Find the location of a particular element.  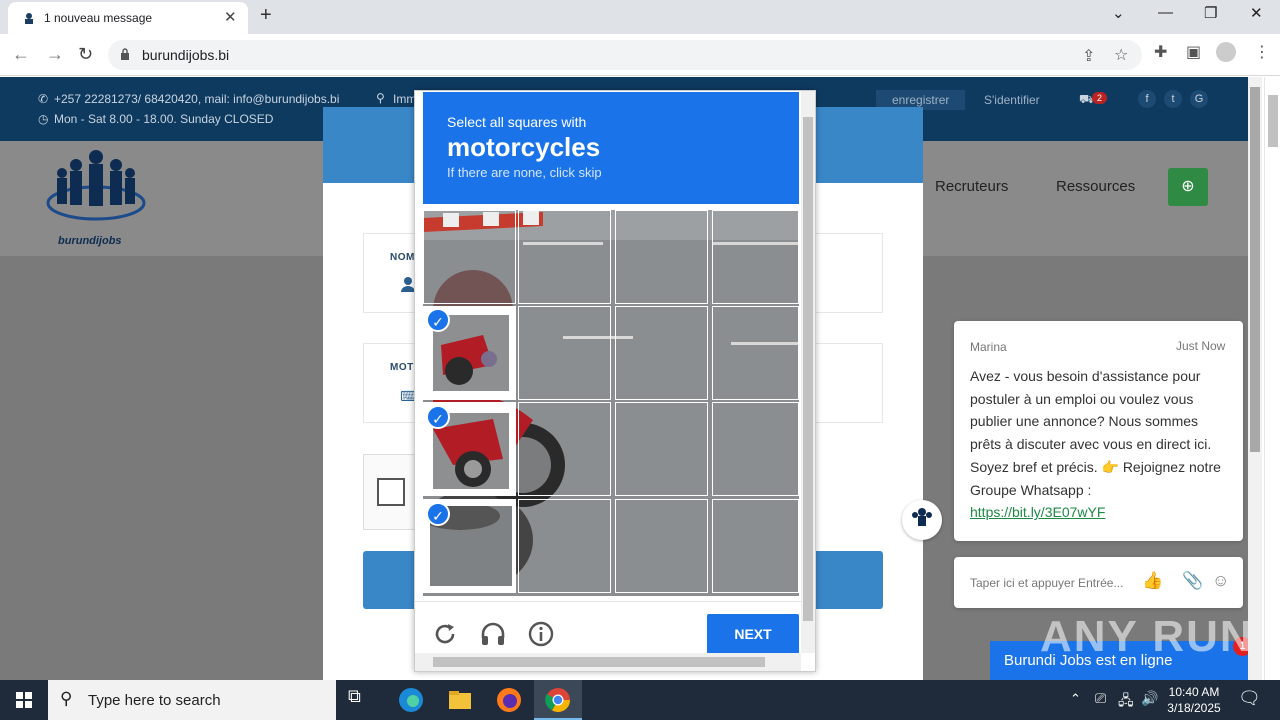

captcha-cell-r3c4 is located at coordinates (755, 449).